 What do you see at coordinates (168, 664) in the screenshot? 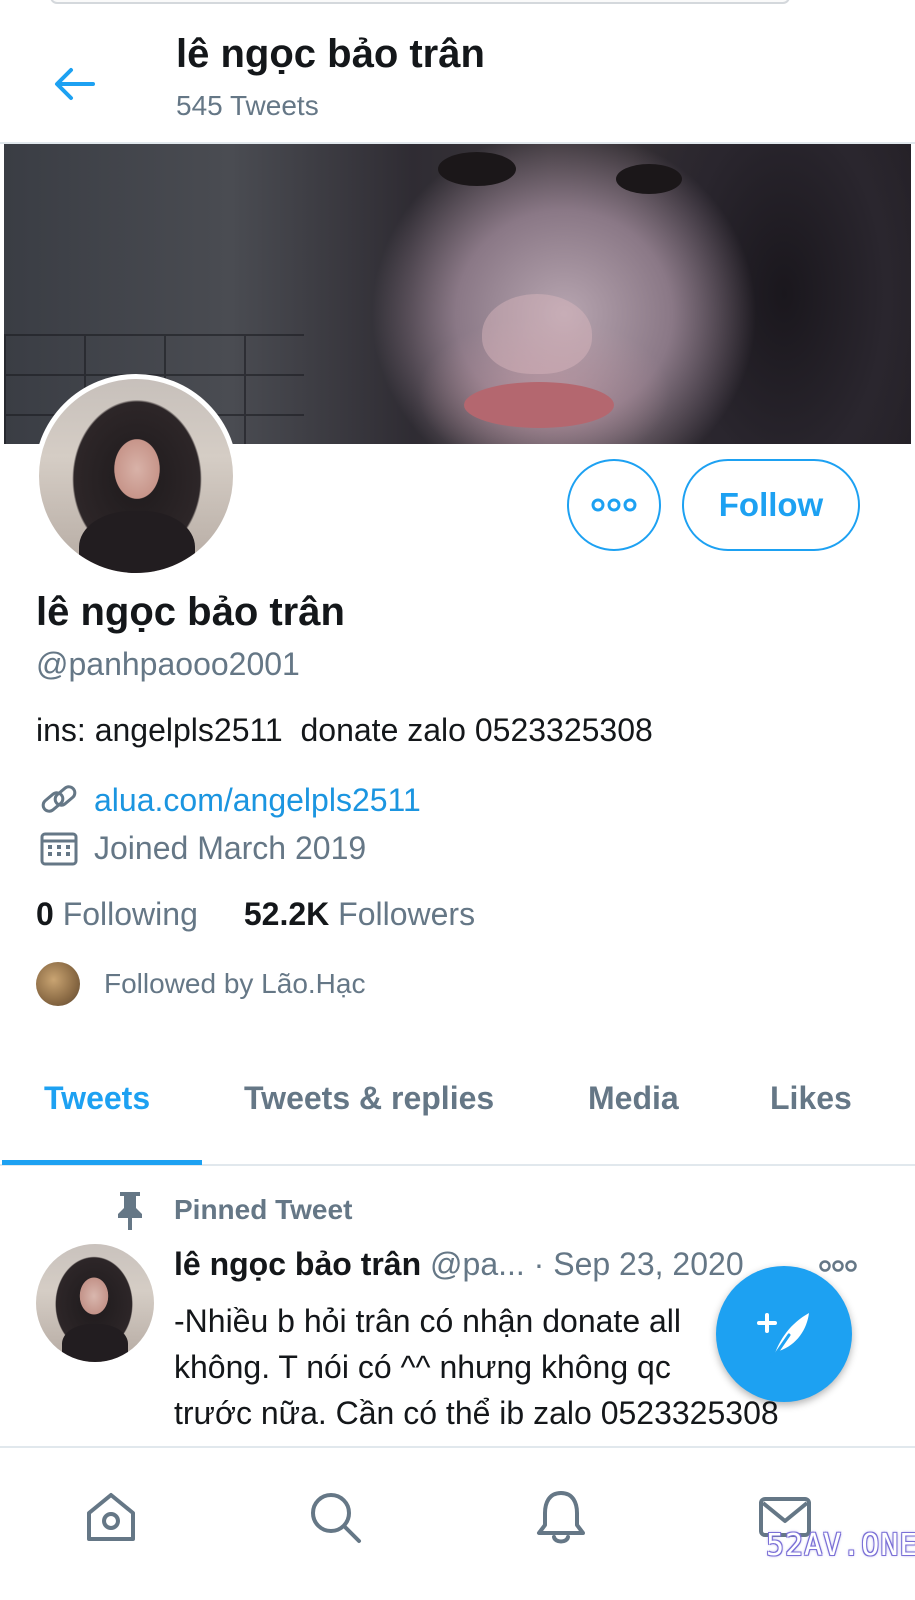
I see `profile-handle: @panhpaooo2001` at bounding box center [168, 664].